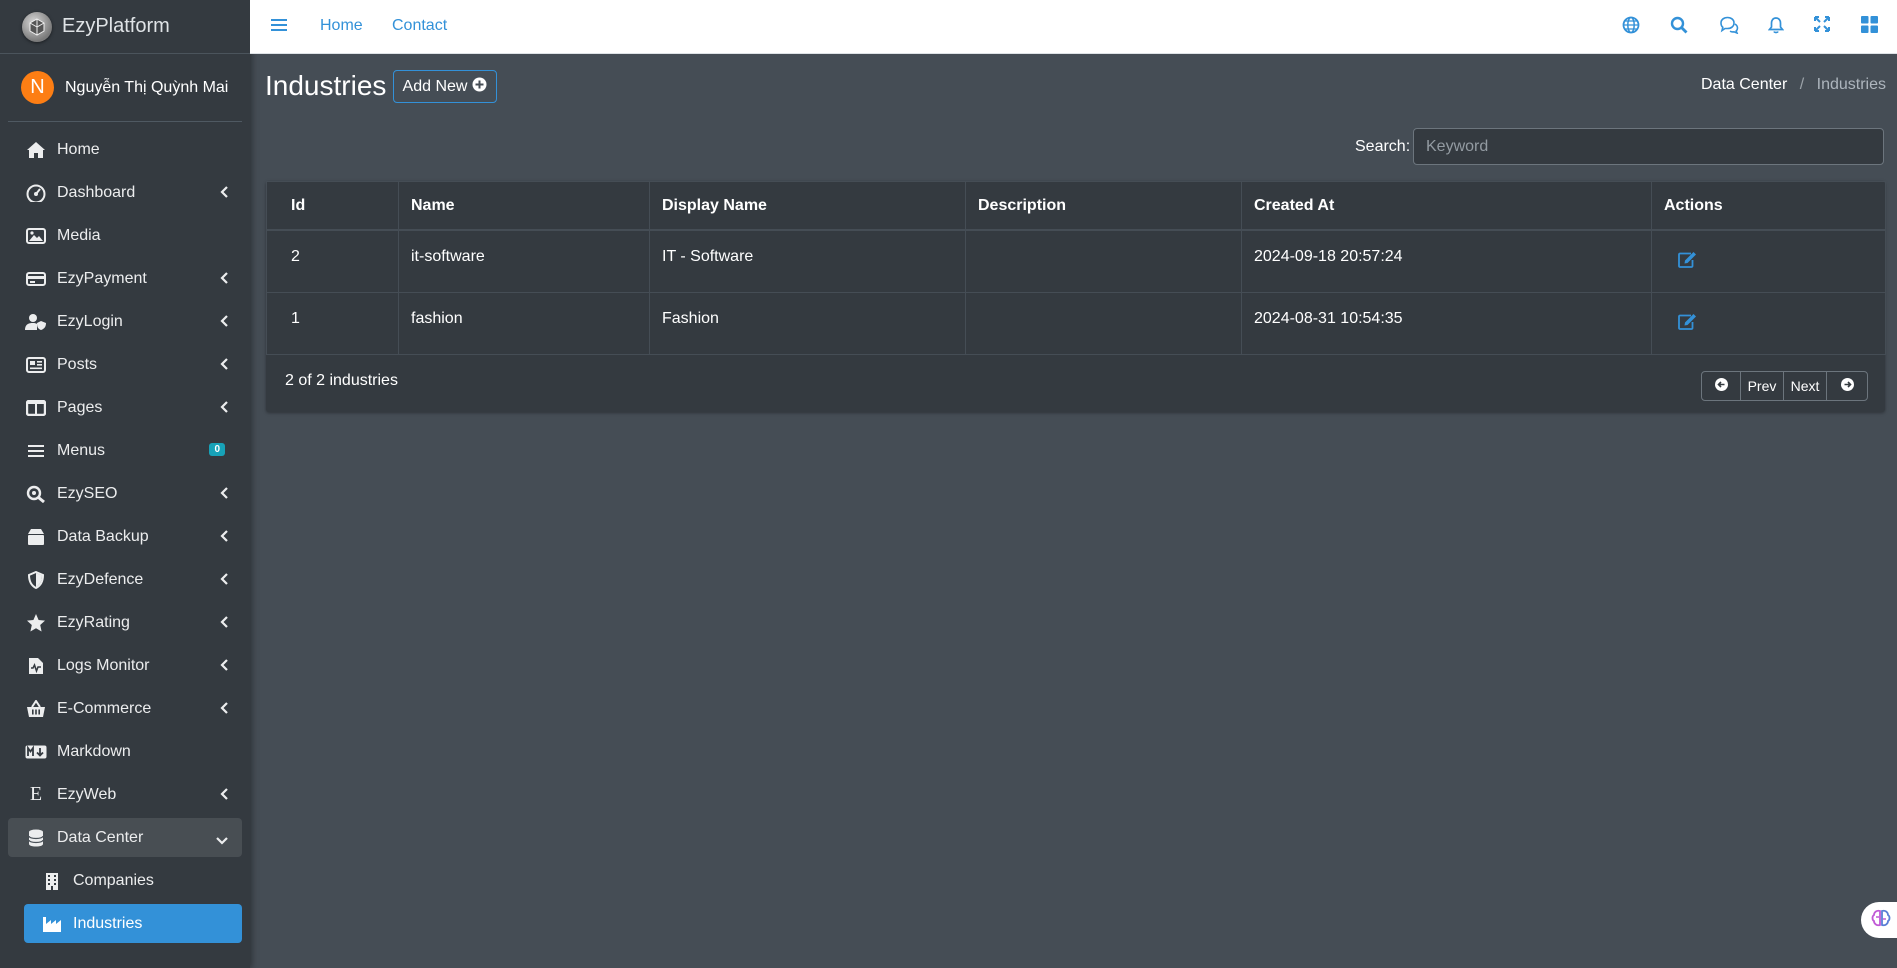  Describe the element at coordinates (1648, 146) in the screenshot. I see `search-input` at that location.